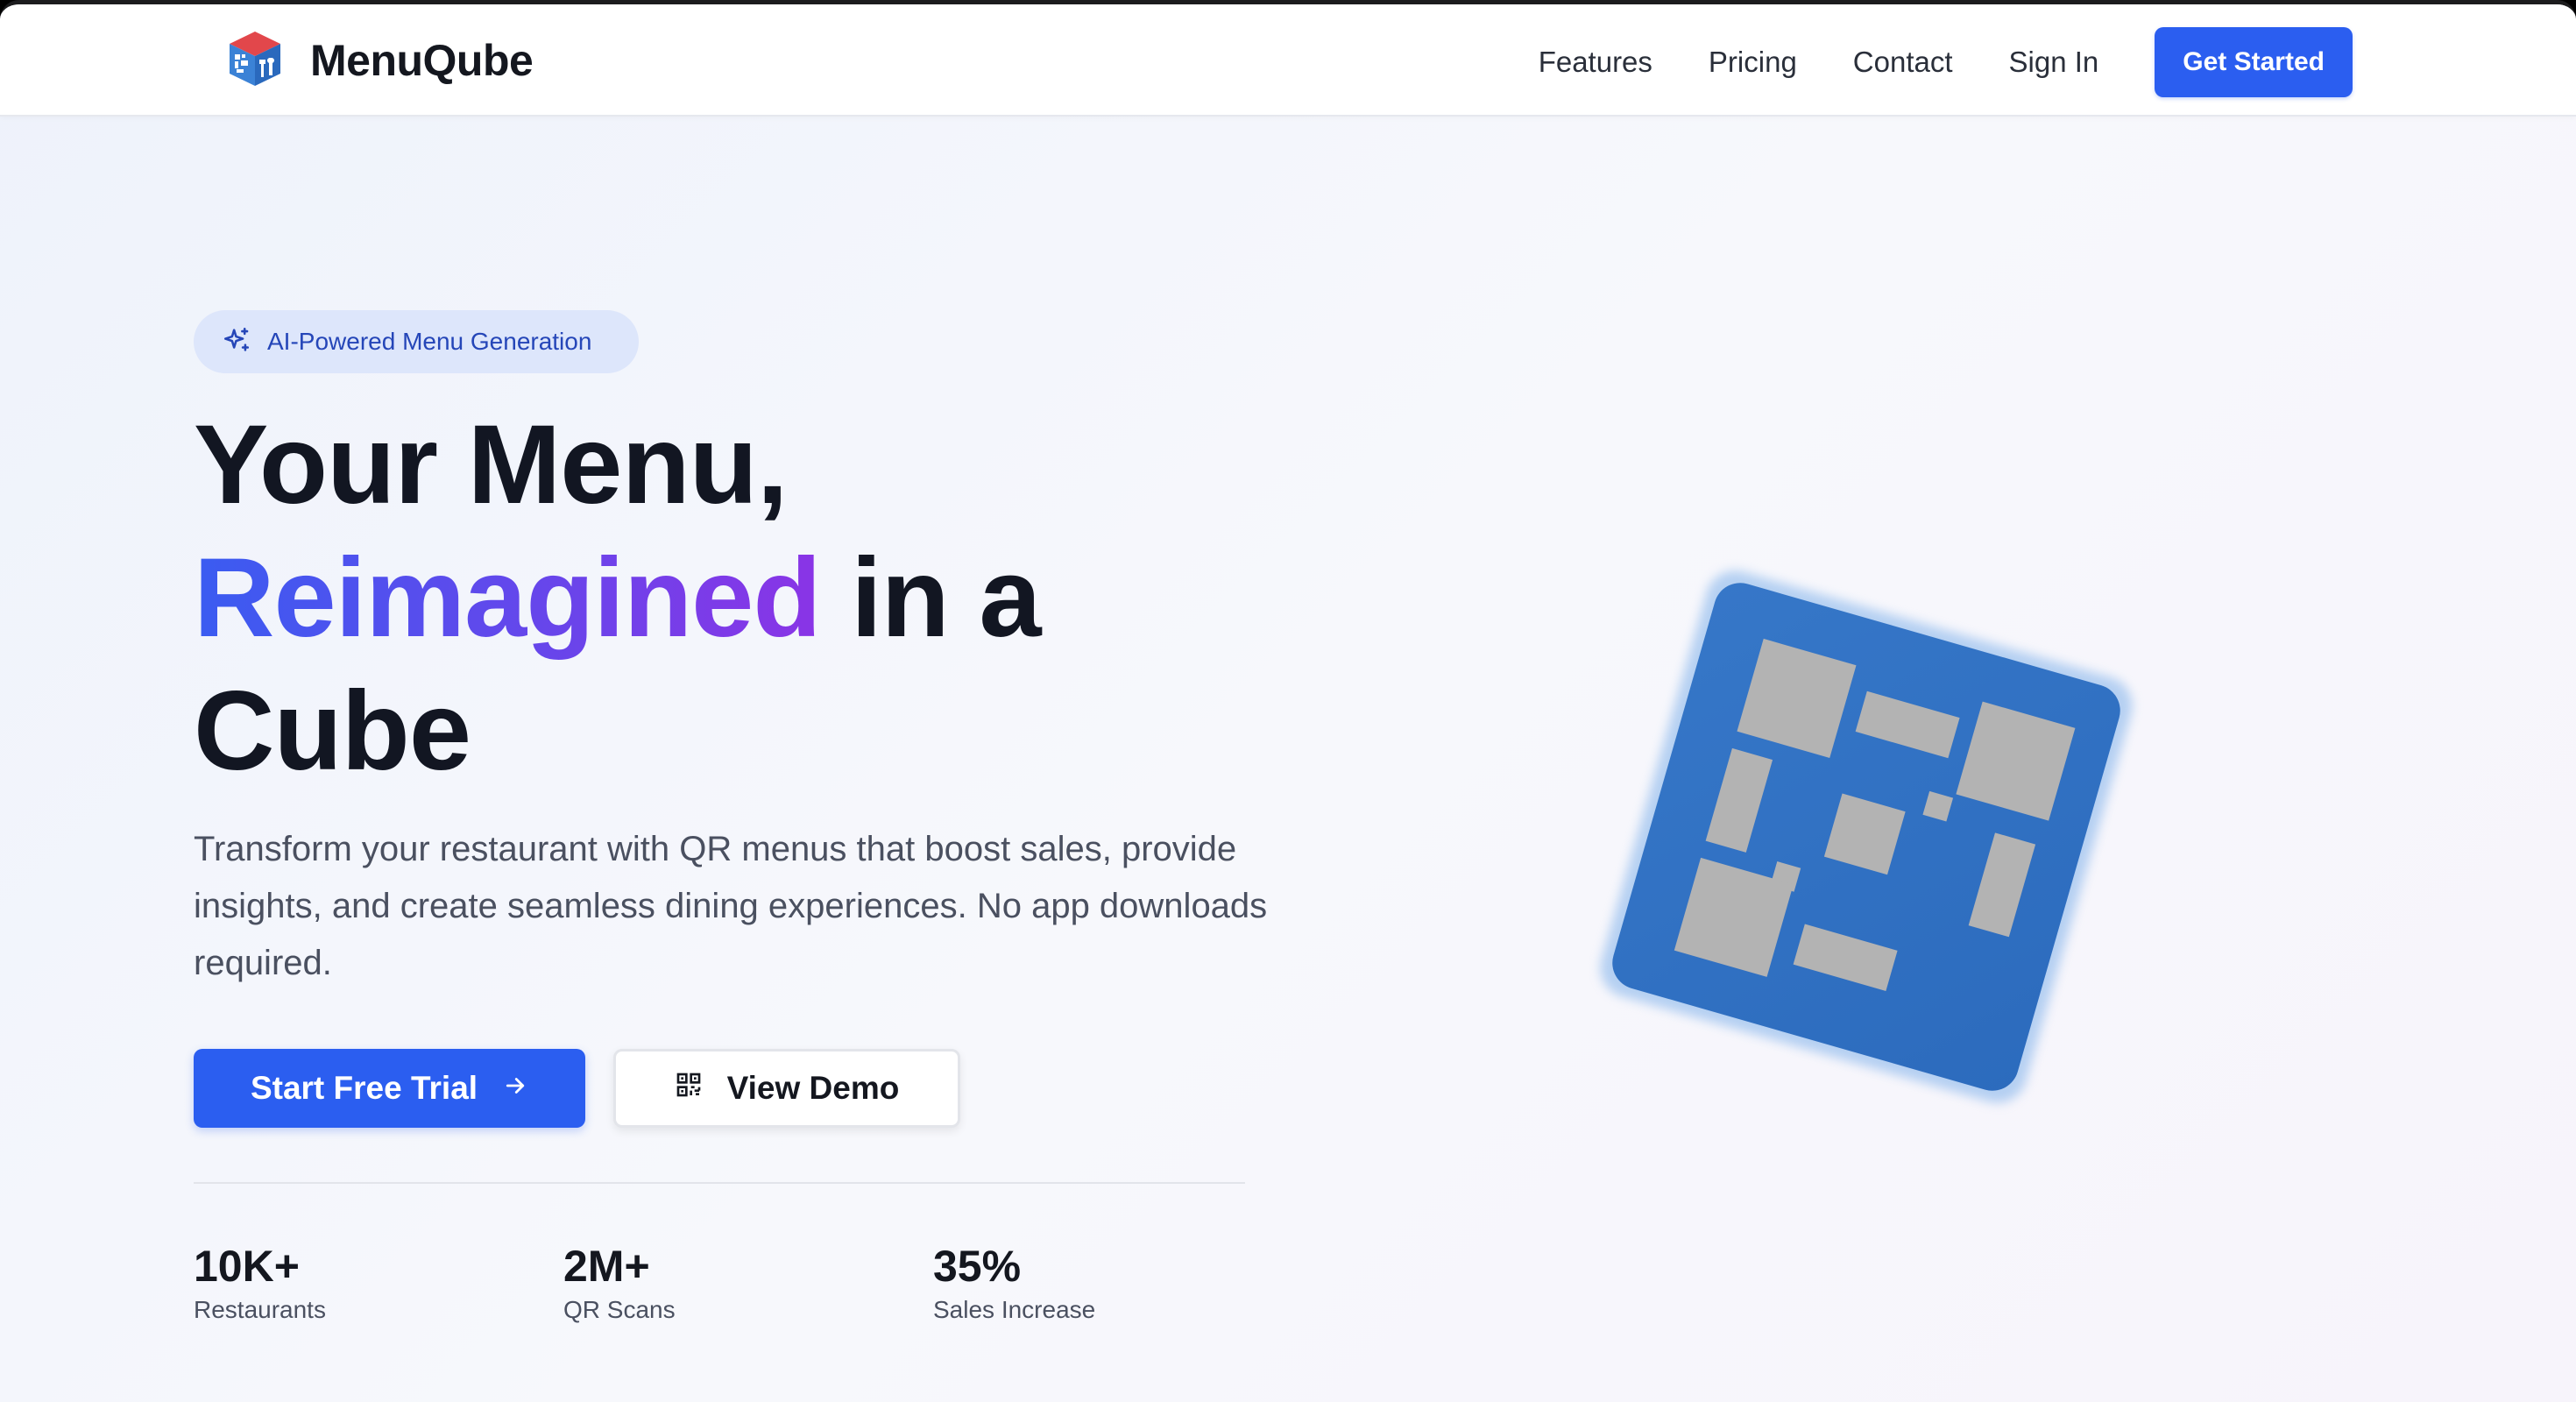 The image size is (2576, 1402). I want to click on hero-headline: Your Menu, Reimagined in a Cube, so click(741, 598).